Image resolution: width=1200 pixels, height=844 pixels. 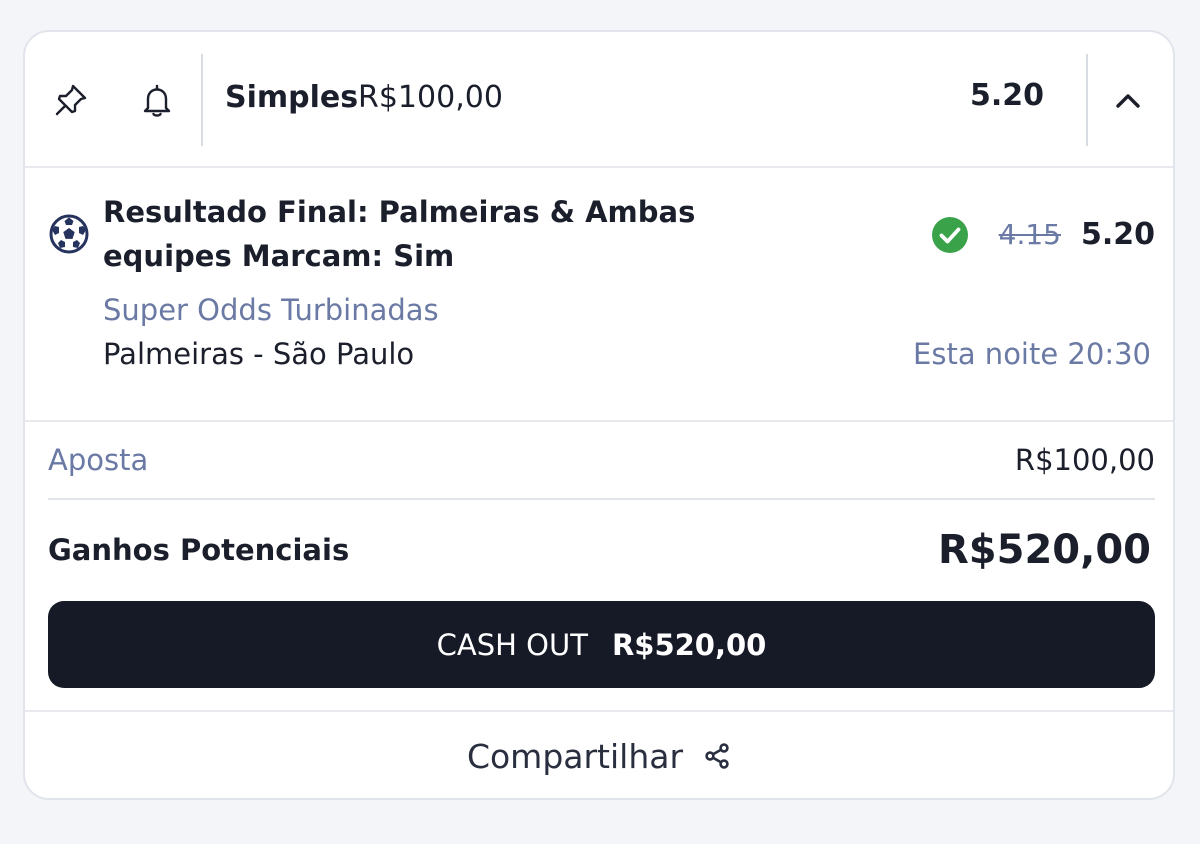 What do you see at coordinates (1084, 460) in the screenshot?
I see `stake-value: R$100,00` at bounding box center [1084, 460].